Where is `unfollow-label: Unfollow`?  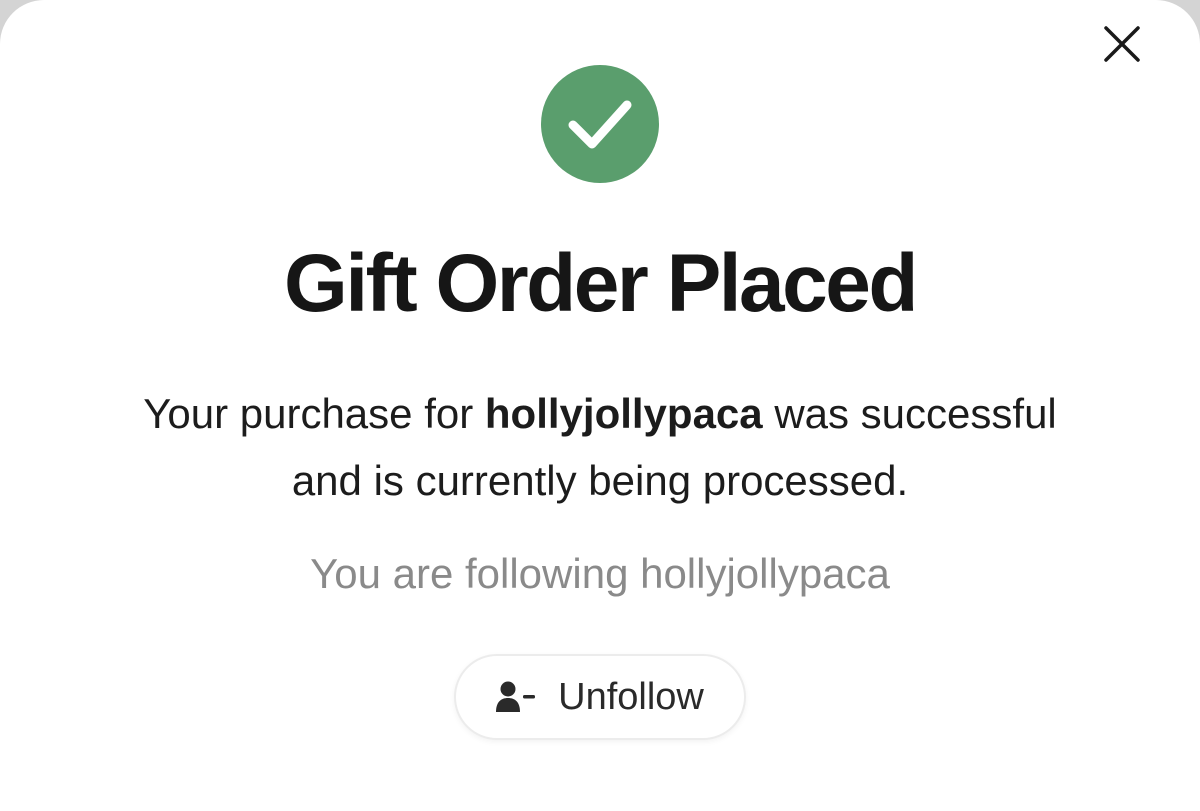
unfollow-label: Unfollow is located at coordinates (631, 697).